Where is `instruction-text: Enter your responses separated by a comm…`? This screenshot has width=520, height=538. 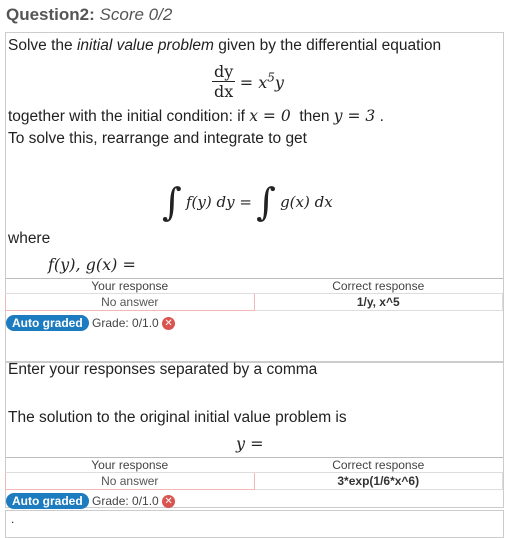
instruction-text: Enter your responses separated by a comm… is located at coordinates (163, 369).